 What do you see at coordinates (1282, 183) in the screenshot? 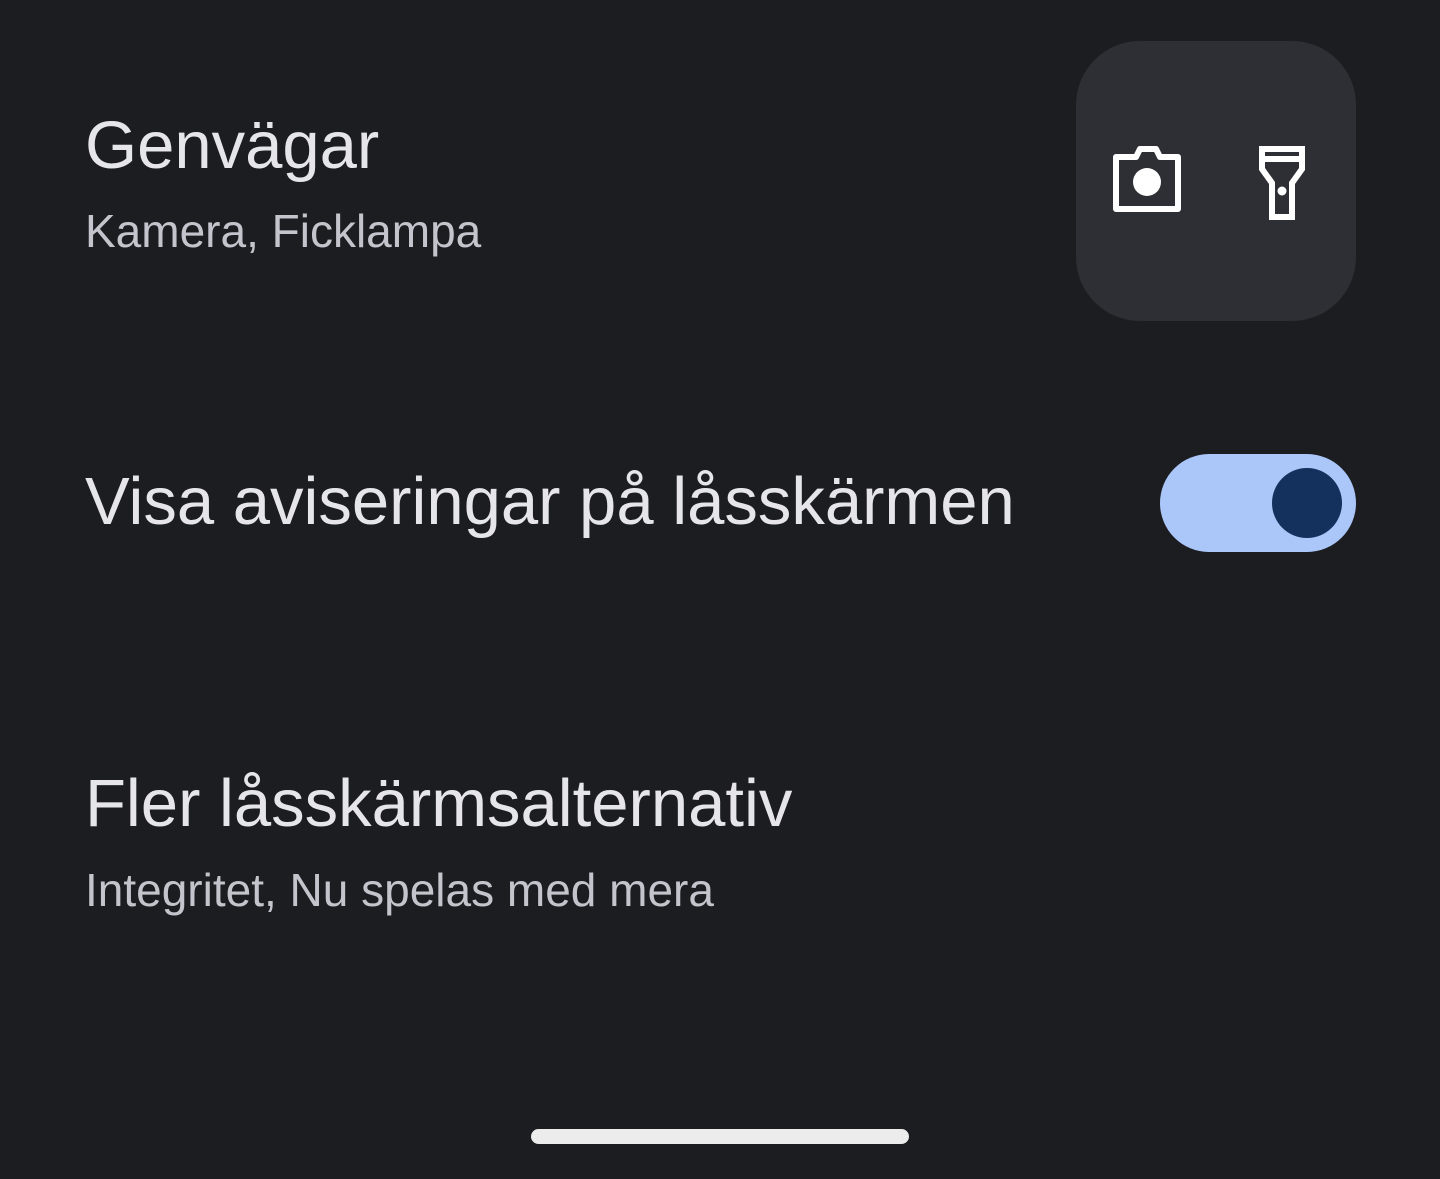
I see `flashlight-icon` at bounding box center [1282, 183].